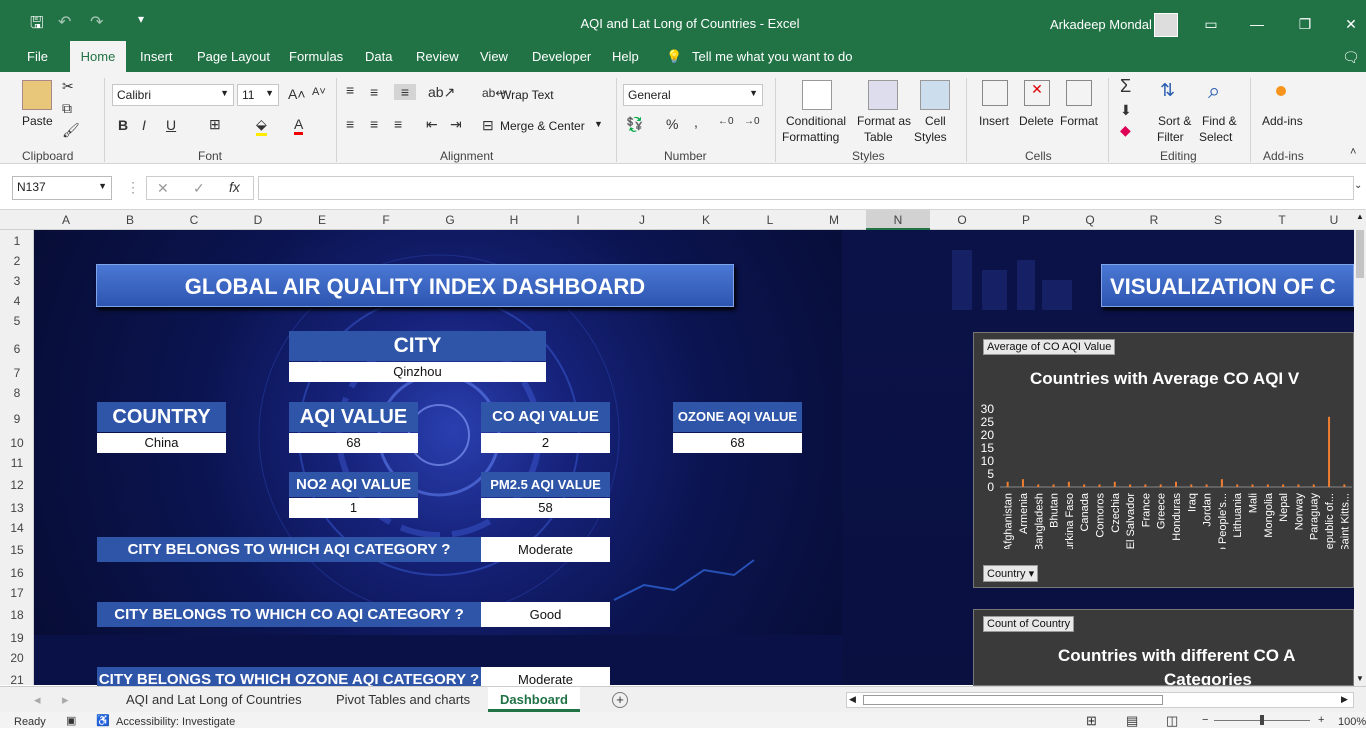 This screenshot has height=729, width=1366. What do you see at coordinates (65, 700) in the screenshot?
I see `scroll-tabs-right-icon: ▸` at bounding box center [65, 700].